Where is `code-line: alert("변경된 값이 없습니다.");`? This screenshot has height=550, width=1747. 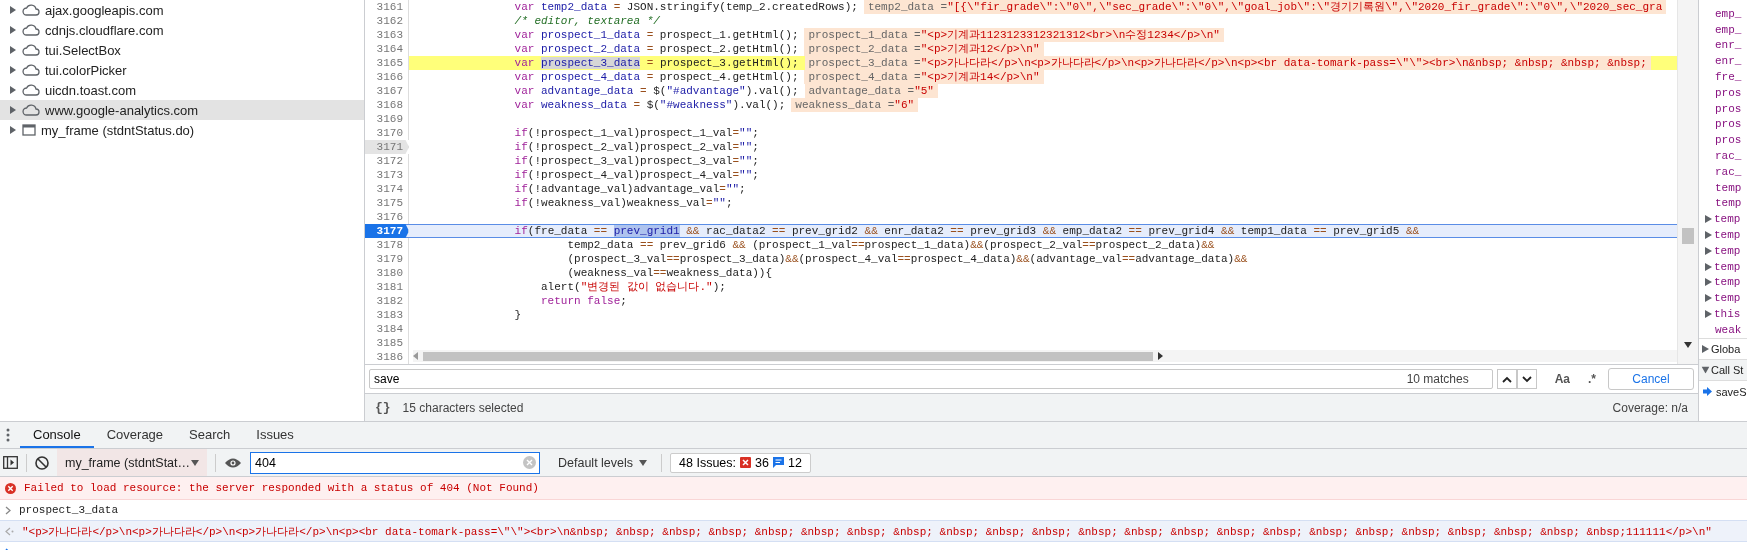 code-line: alert("변경된 값이 없습니다."); is located at coordinates (633, 287).